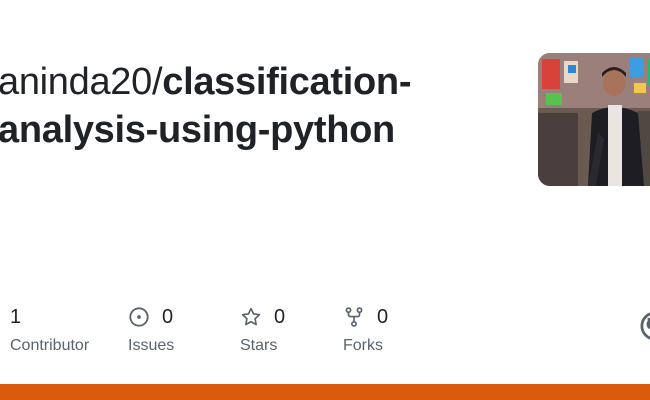 This screenshot has width=650, height=400. I want to click on contributors-label: Contributor, so click(50, 345).